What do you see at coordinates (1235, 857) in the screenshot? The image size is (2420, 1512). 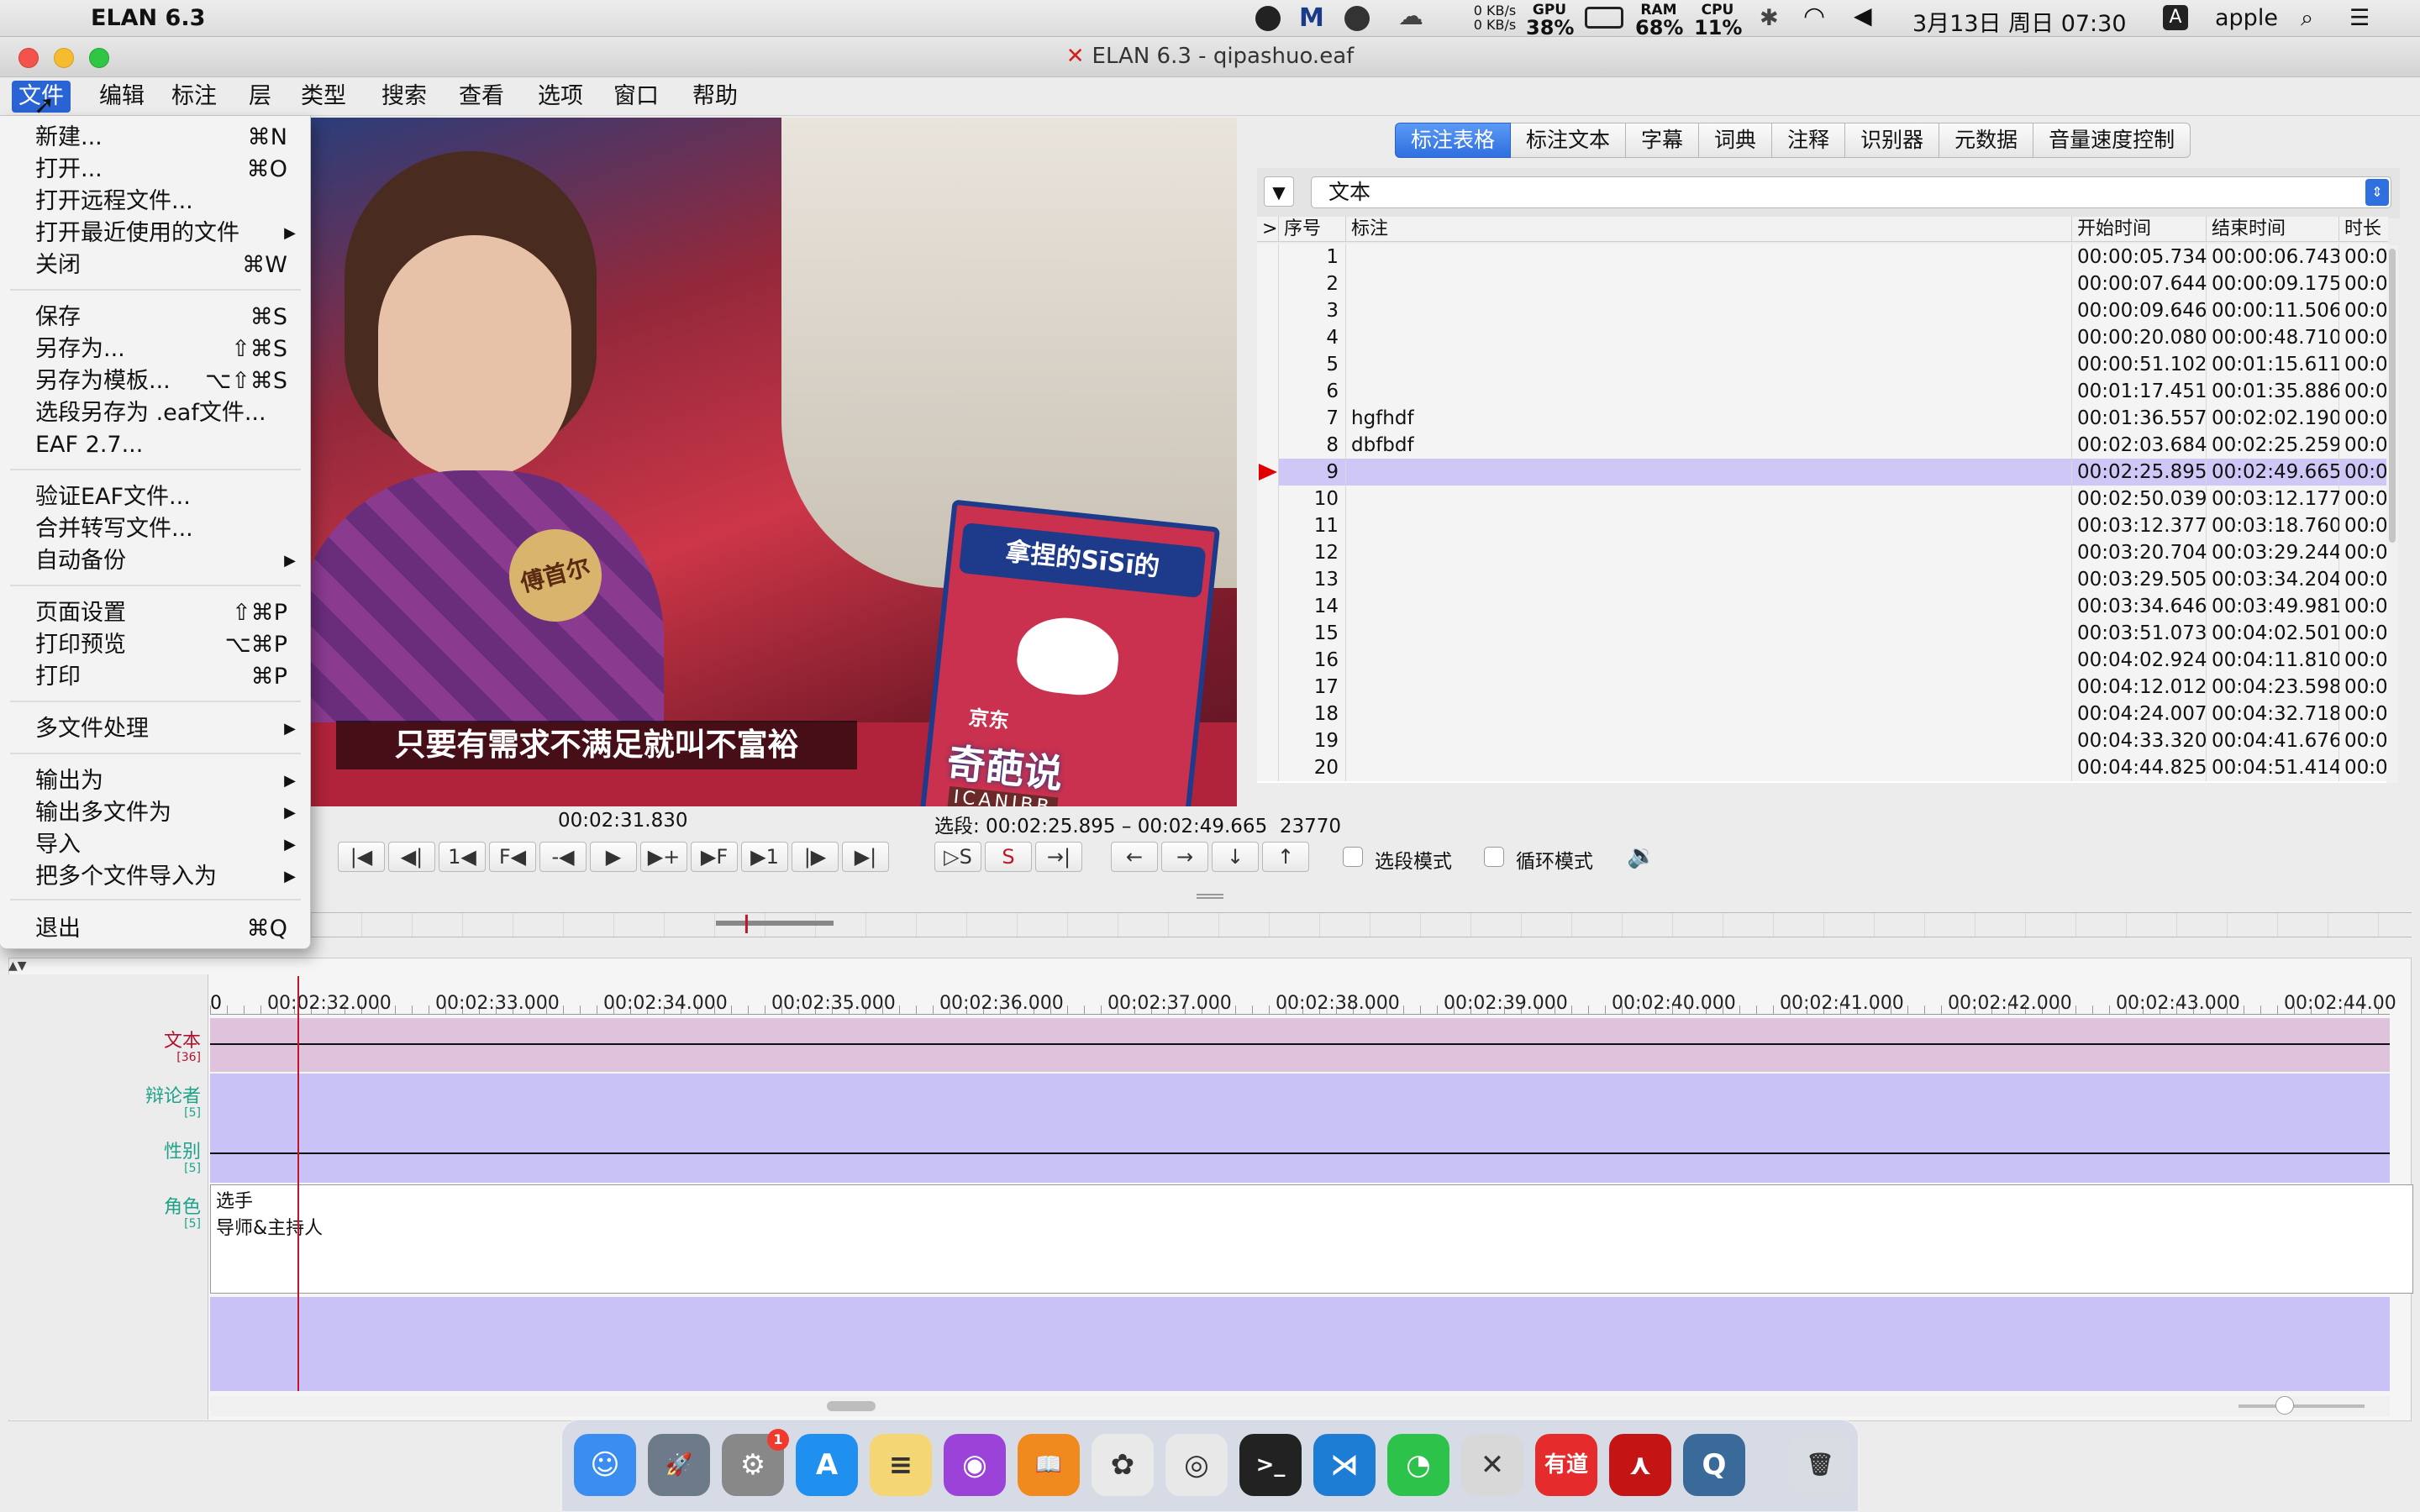 I see `nav-button-2: ↓` at bounding box center [1235, 857].